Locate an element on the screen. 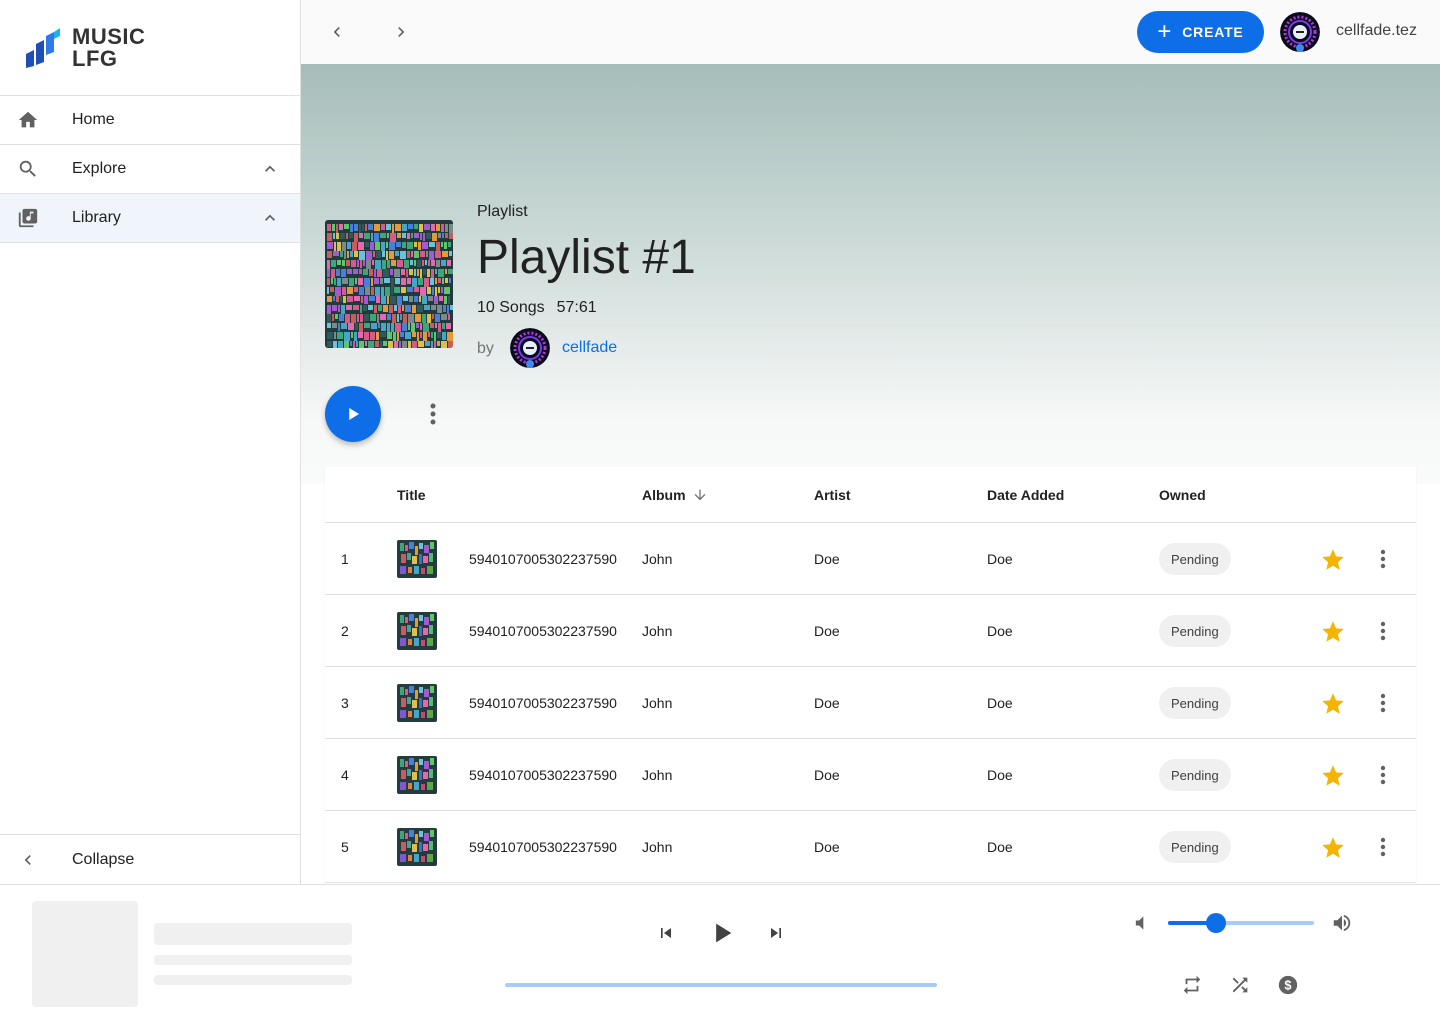 The width and height of the screenshot is (1440, 1024). previous-track-button is located at coordinates (666, 933).